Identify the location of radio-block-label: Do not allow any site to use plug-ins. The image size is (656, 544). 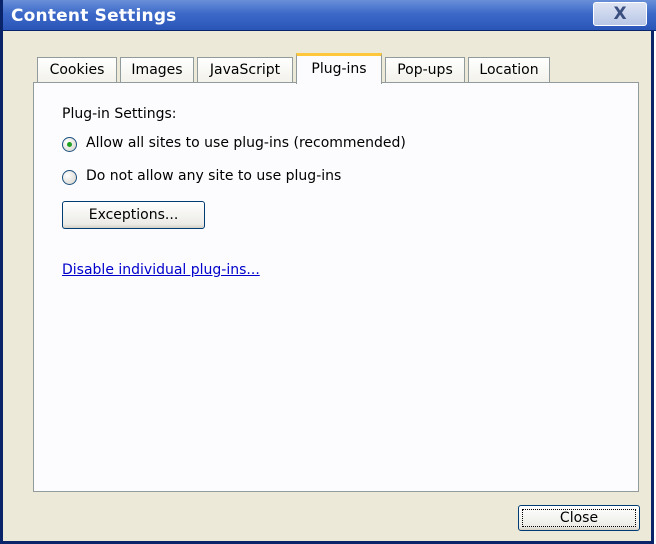
(213, 176).